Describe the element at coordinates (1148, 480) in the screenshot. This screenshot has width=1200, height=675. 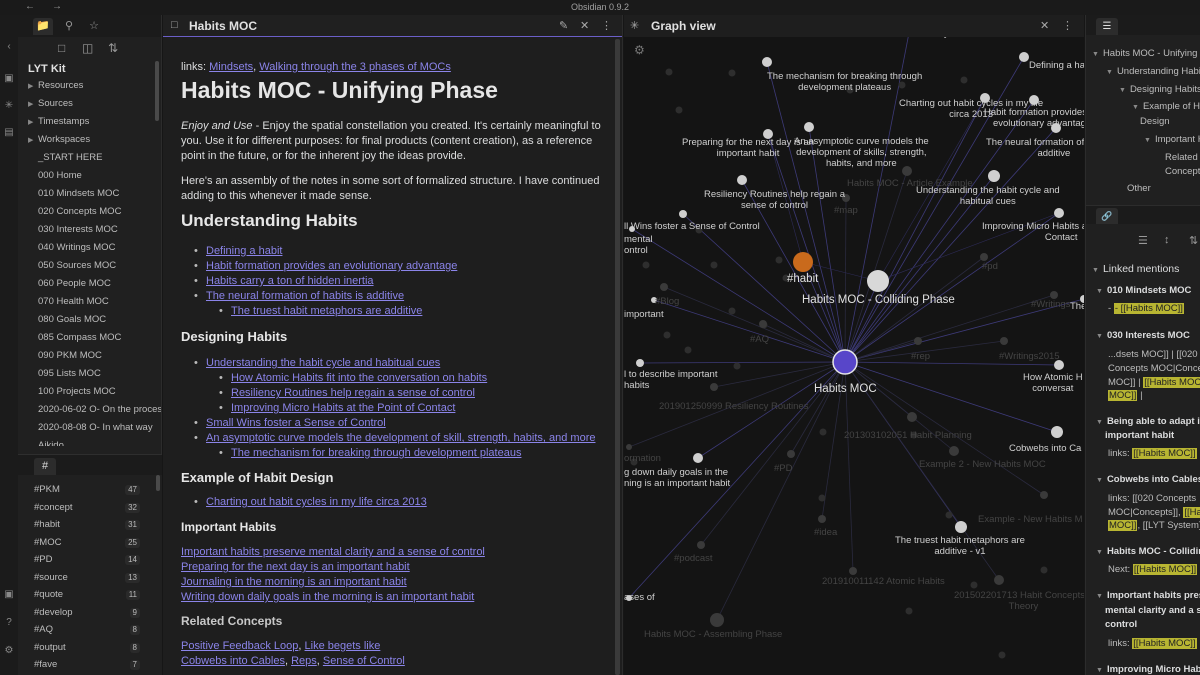
I see `mention-title: ▼ Cobwebs into Cables` at that location.